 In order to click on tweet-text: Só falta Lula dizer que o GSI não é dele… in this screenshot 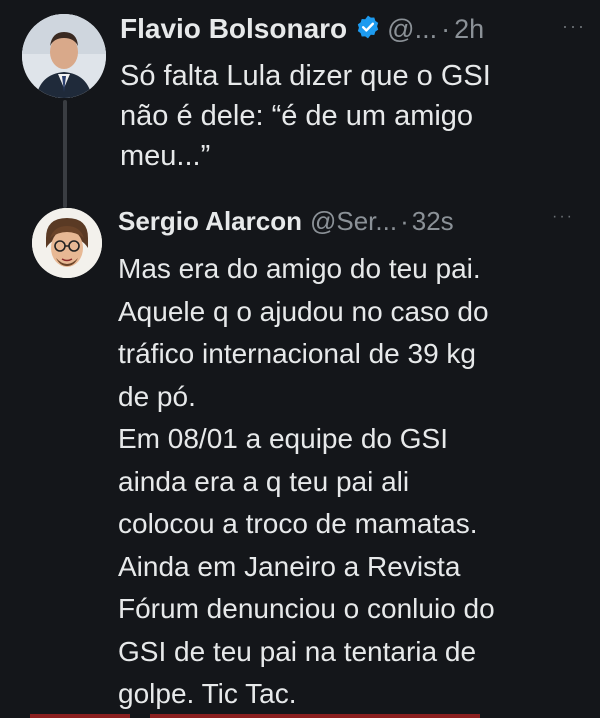, I will do `click(305, 116)`.